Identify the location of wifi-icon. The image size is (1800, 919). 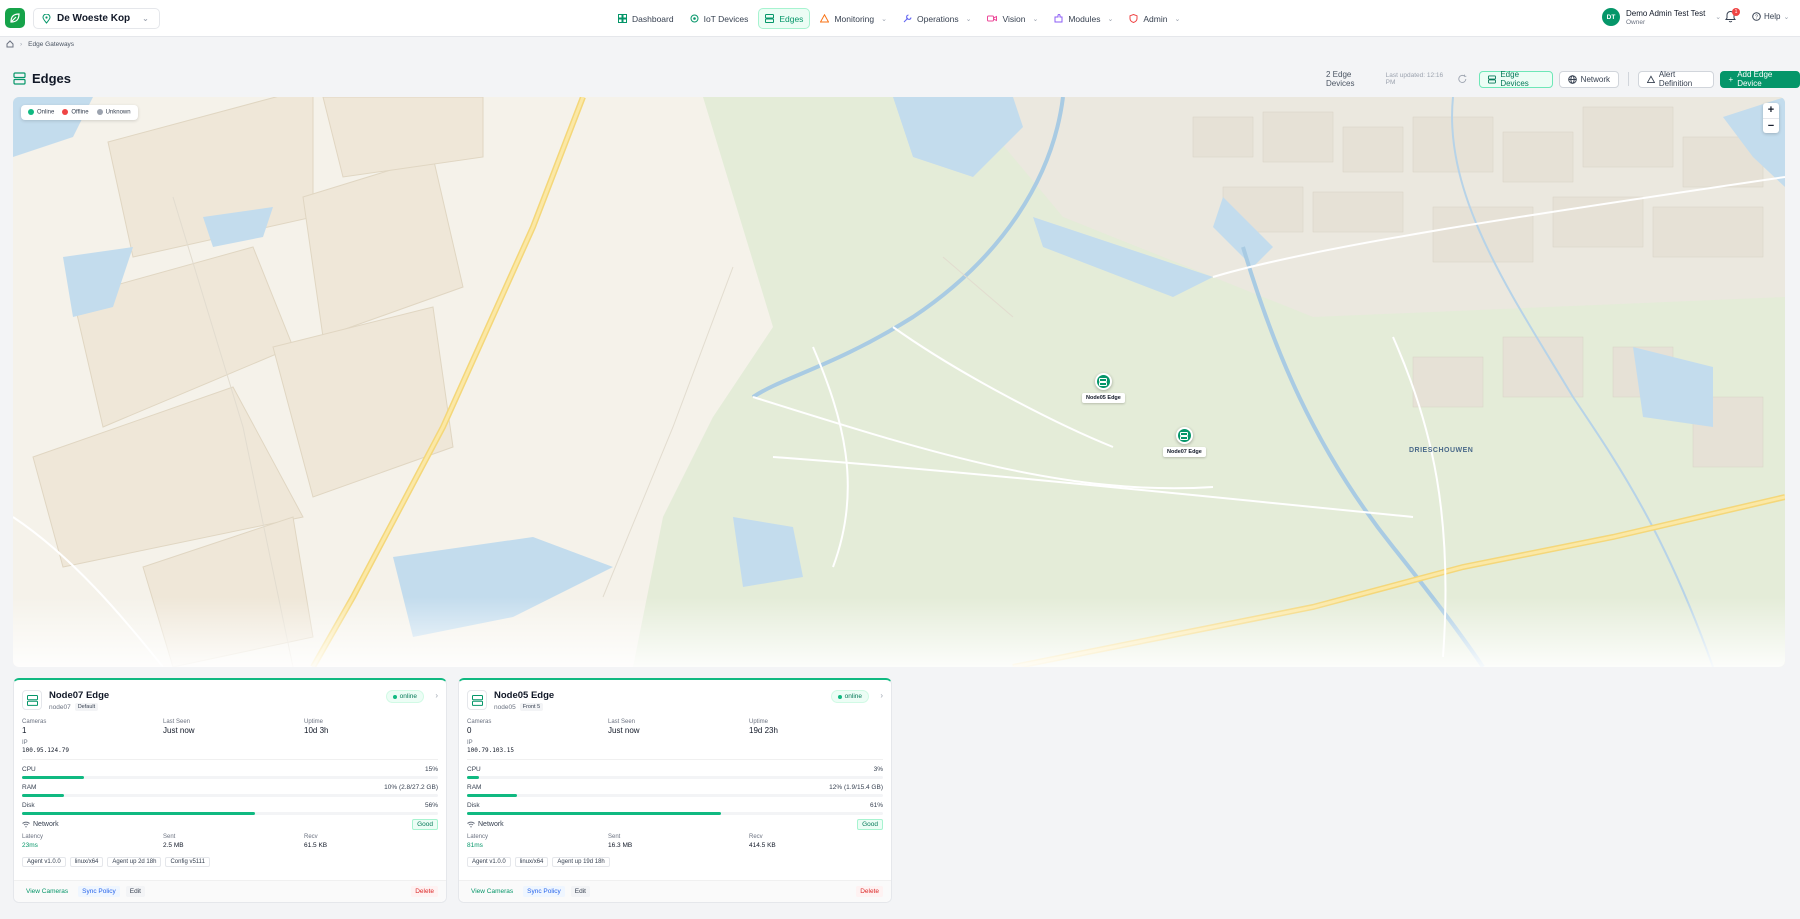
(26, 824).